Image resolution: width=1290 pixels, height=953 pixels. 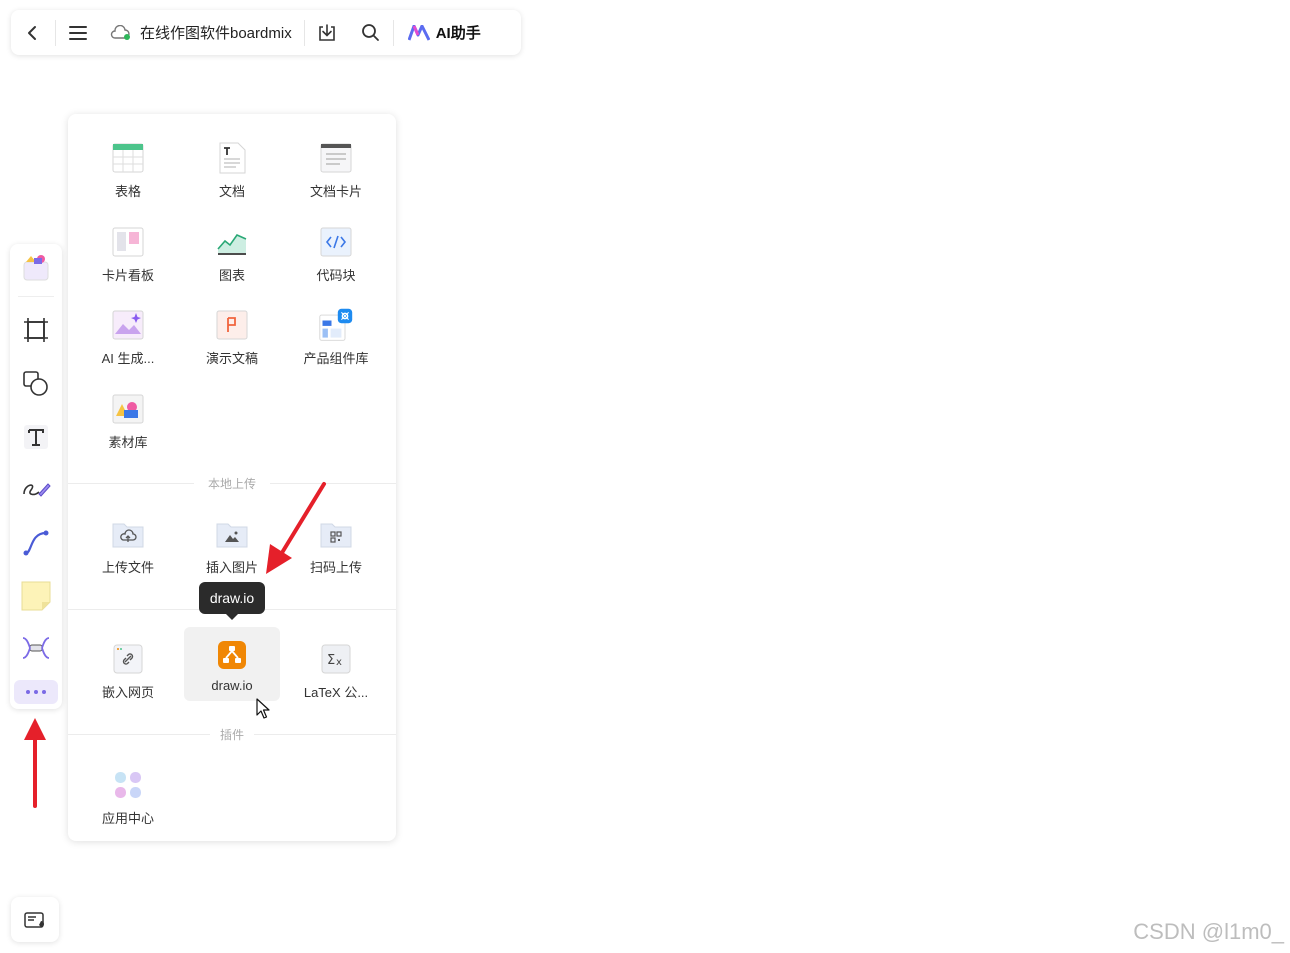 I want to click on templates-button, so click(x=36, y=268).